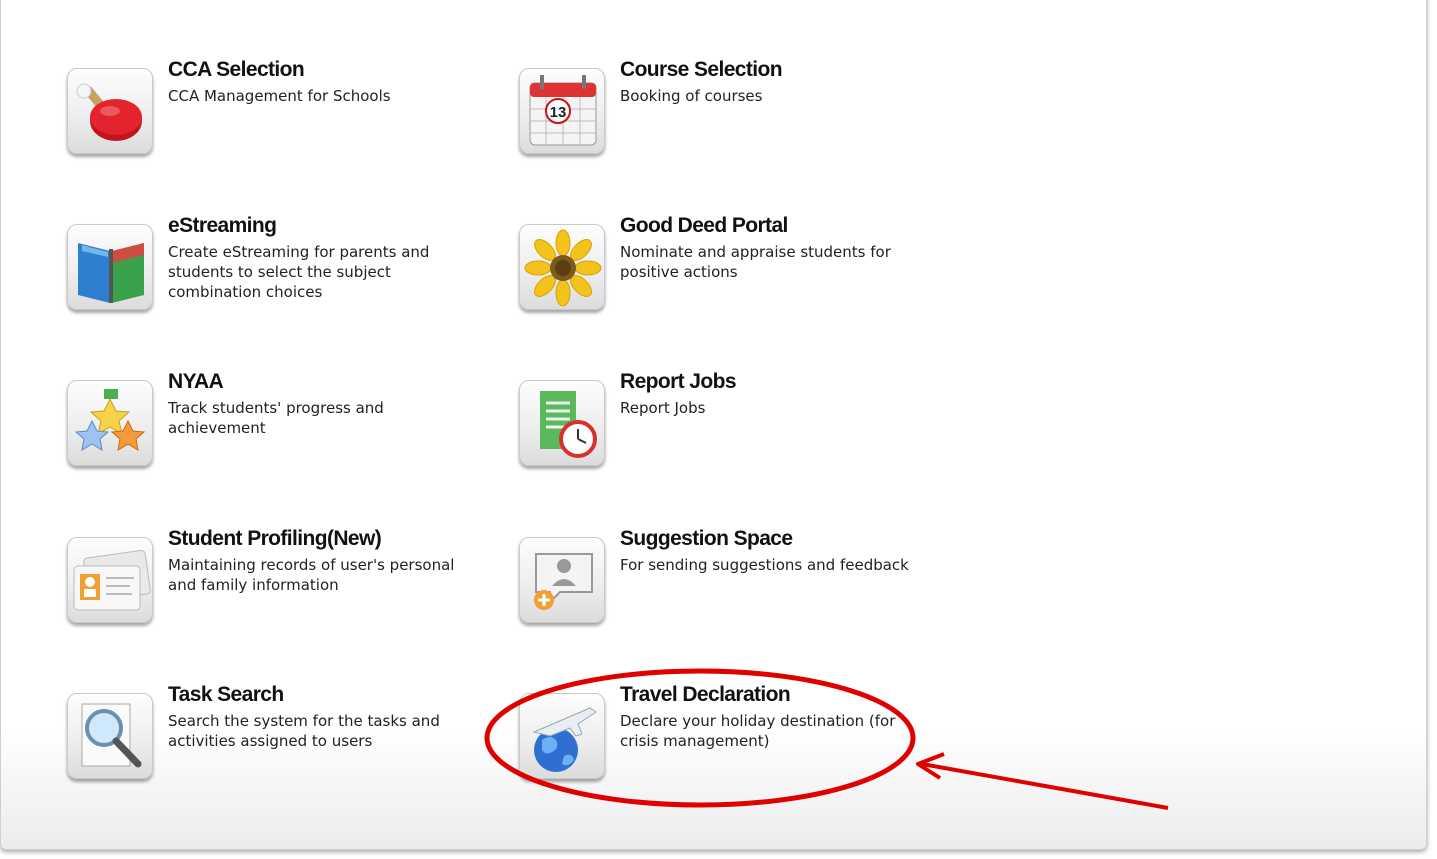 The height and width of the screenshot is (859, 1437). What do you see at coordinates (678, 382) in the screenshot?
I see `app-title: Report Jobs` at bounding box center [678, 382].